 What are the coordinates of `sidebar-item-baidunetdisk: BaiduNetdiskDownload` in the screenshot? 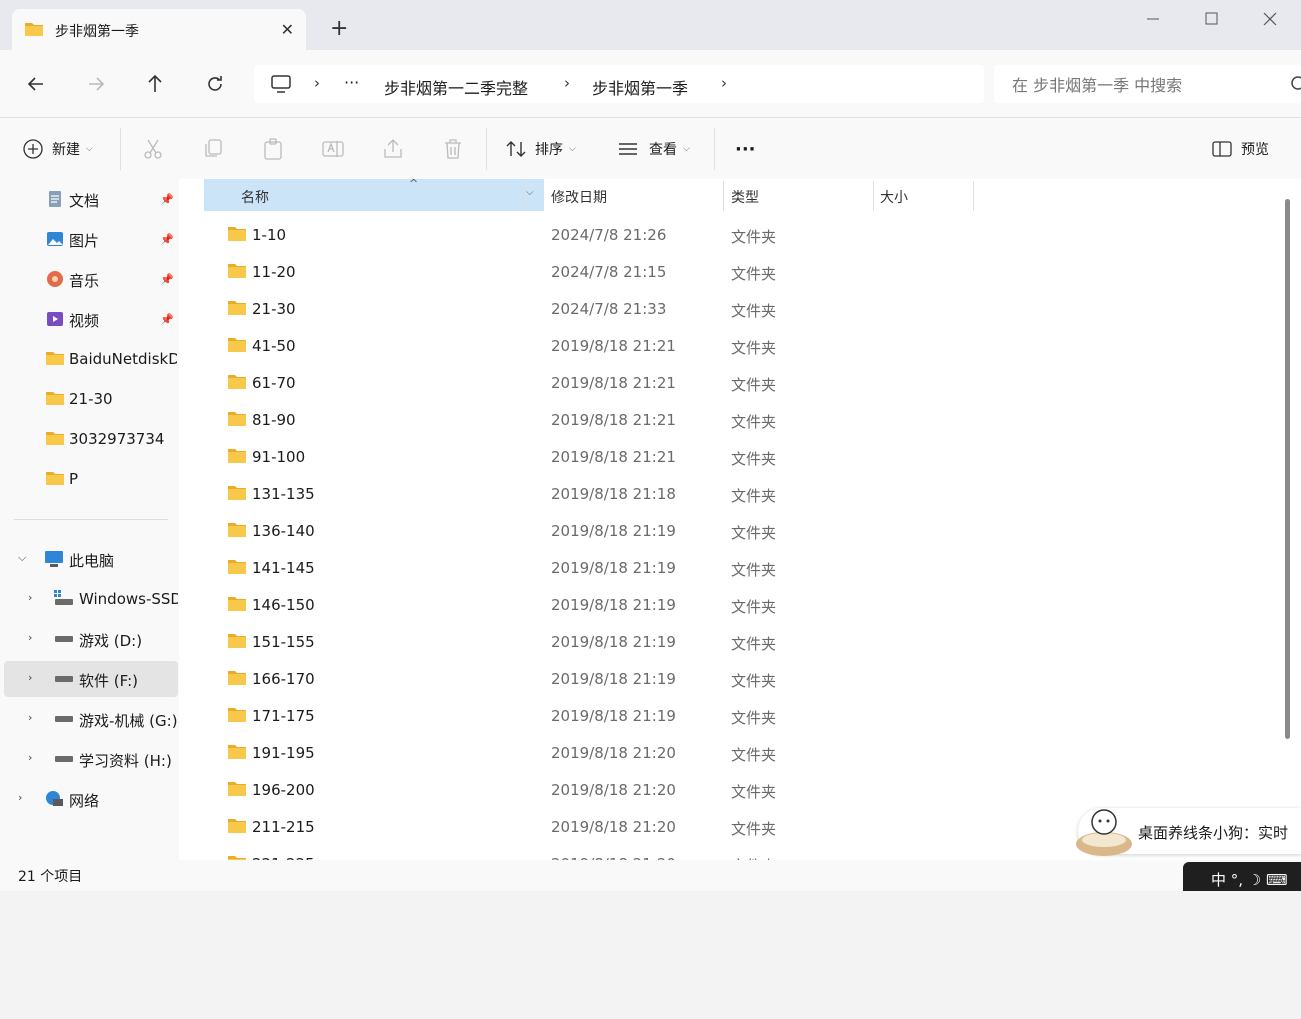 It's located at (89, 359).